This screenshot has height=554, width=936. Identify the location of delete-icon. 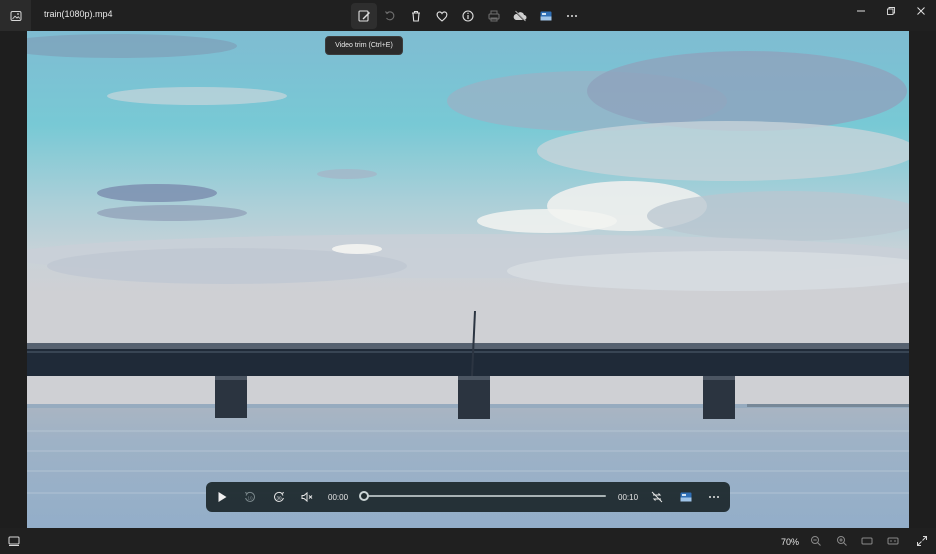
(416, 16).